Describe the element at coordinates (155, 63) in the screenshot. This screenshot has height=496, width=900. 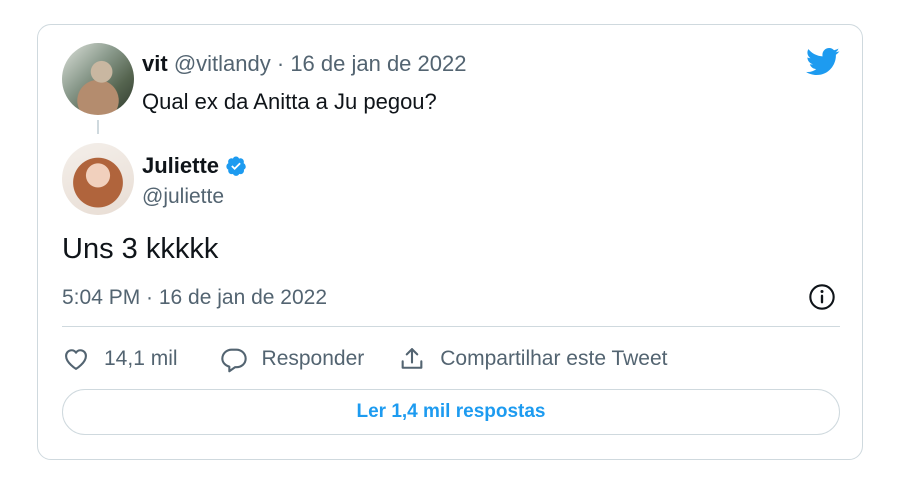
I see `reply-to-name: vit` at that location.